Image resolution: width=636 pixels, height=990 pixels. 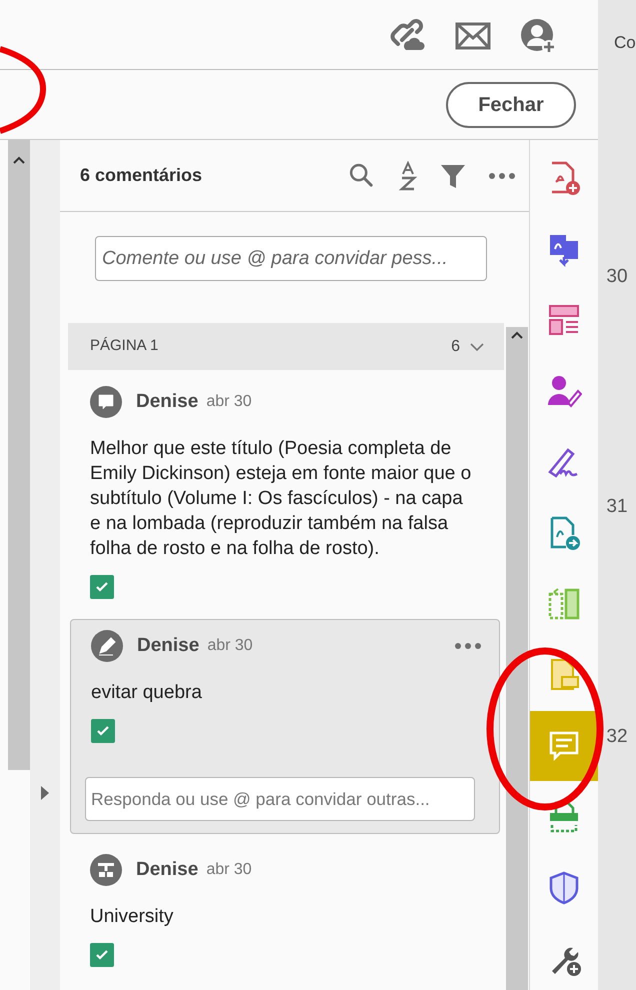 I want to click on comments-count-title: 6 comentários, so click(x=142, y=175).